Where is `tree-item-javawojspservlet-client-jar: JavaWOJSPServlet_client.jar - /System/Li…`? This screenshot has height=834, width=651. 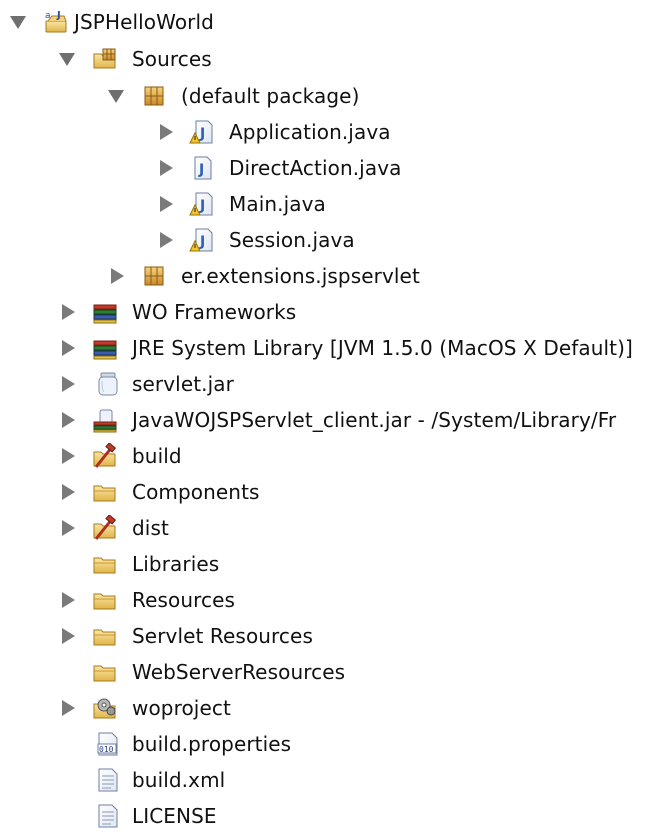
tree-item-javawojspservlet-client-jar: JavaWOJSPServlet_client.jar - /System/Li… is located at coordinates (325, 420).